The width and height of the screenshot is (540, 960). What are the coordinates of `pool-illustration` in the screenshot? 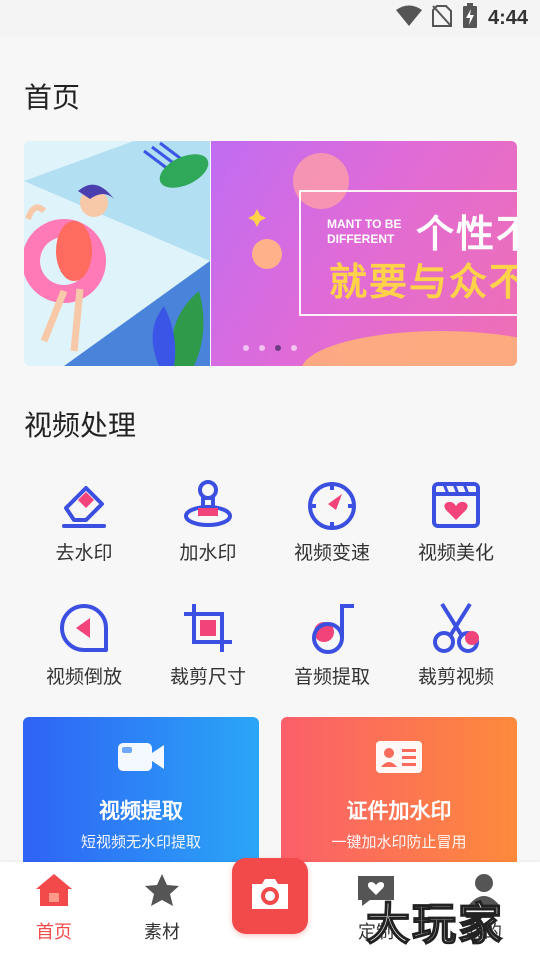 It's located at (117, 253).